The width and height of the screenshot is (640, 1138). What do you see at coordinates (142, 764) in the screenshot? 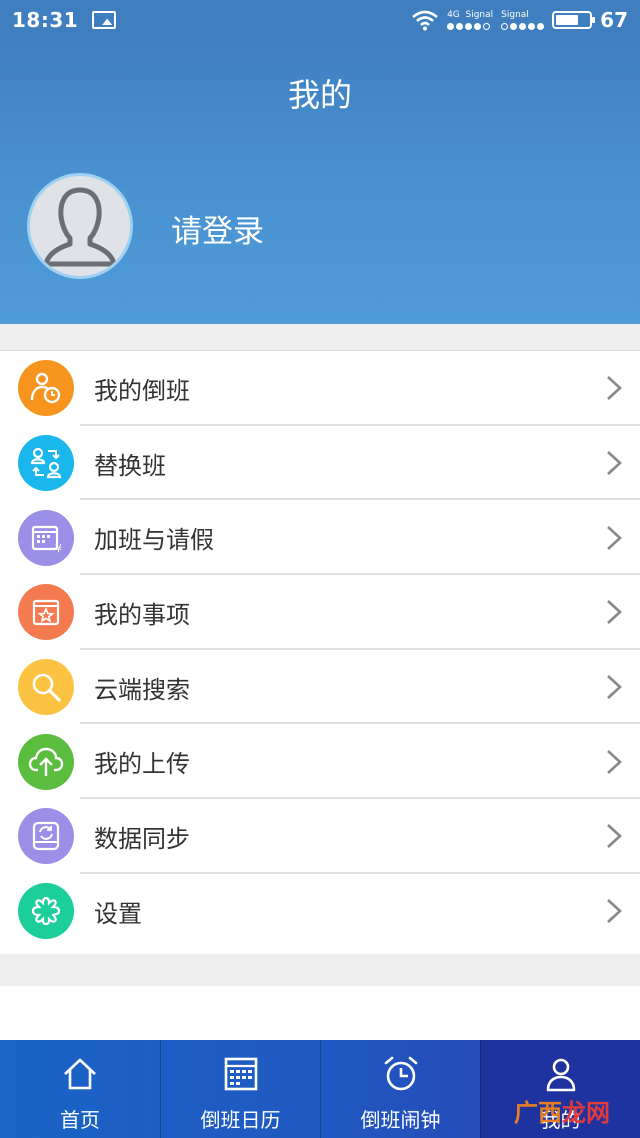
I see `menu-item-label: 我的上传` at bounding box center [142, 764].